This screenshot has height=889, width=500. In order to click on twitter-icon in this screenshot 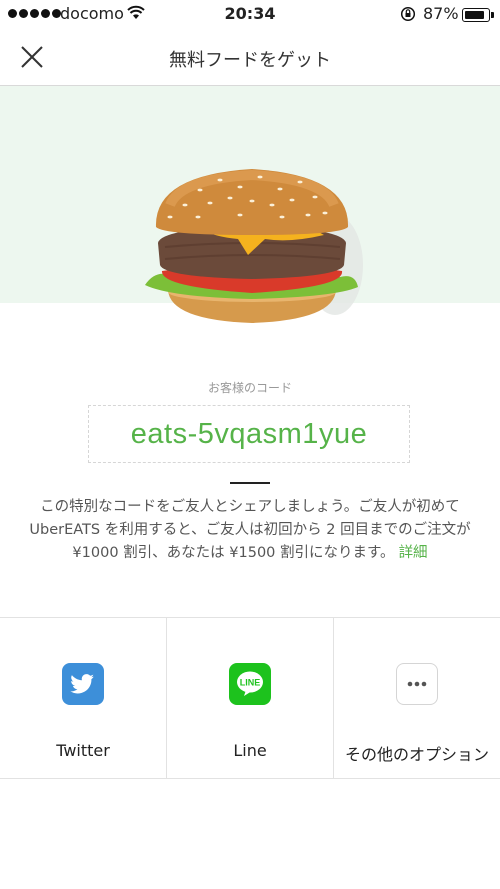, I will do `click(83, 684)`.